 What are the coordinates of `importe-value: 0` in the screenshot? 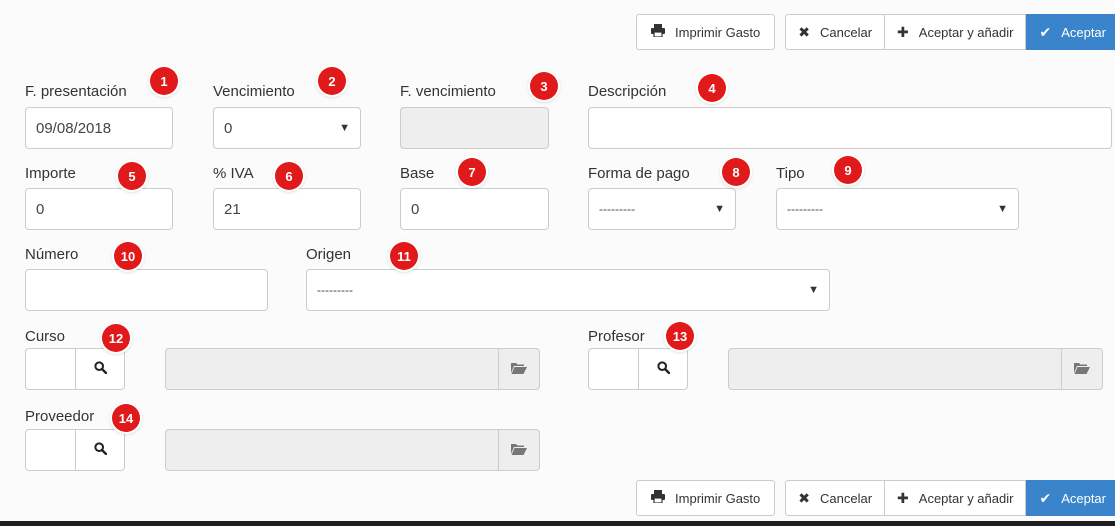 It's located at (40, 209).